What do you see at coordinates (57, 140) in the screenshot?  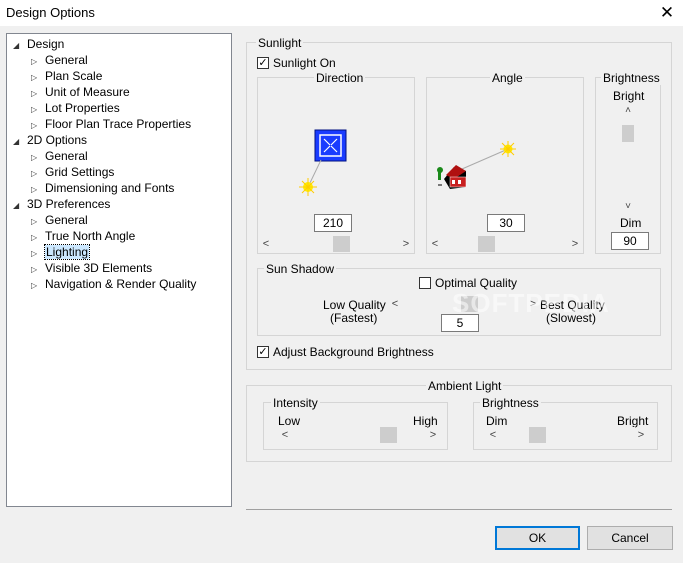 I see `tree-item-label: 2D Options` at bounding box center [57, 140].